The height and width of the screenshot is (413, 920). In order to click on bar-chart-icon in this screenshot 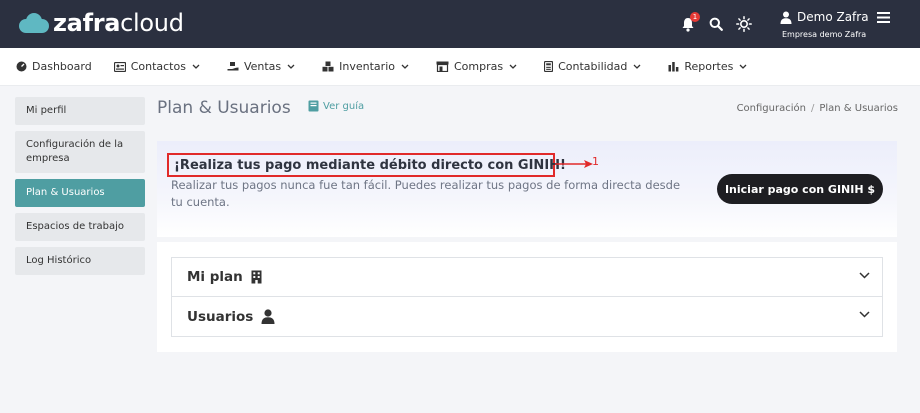, I will do `click(673, 67)`.